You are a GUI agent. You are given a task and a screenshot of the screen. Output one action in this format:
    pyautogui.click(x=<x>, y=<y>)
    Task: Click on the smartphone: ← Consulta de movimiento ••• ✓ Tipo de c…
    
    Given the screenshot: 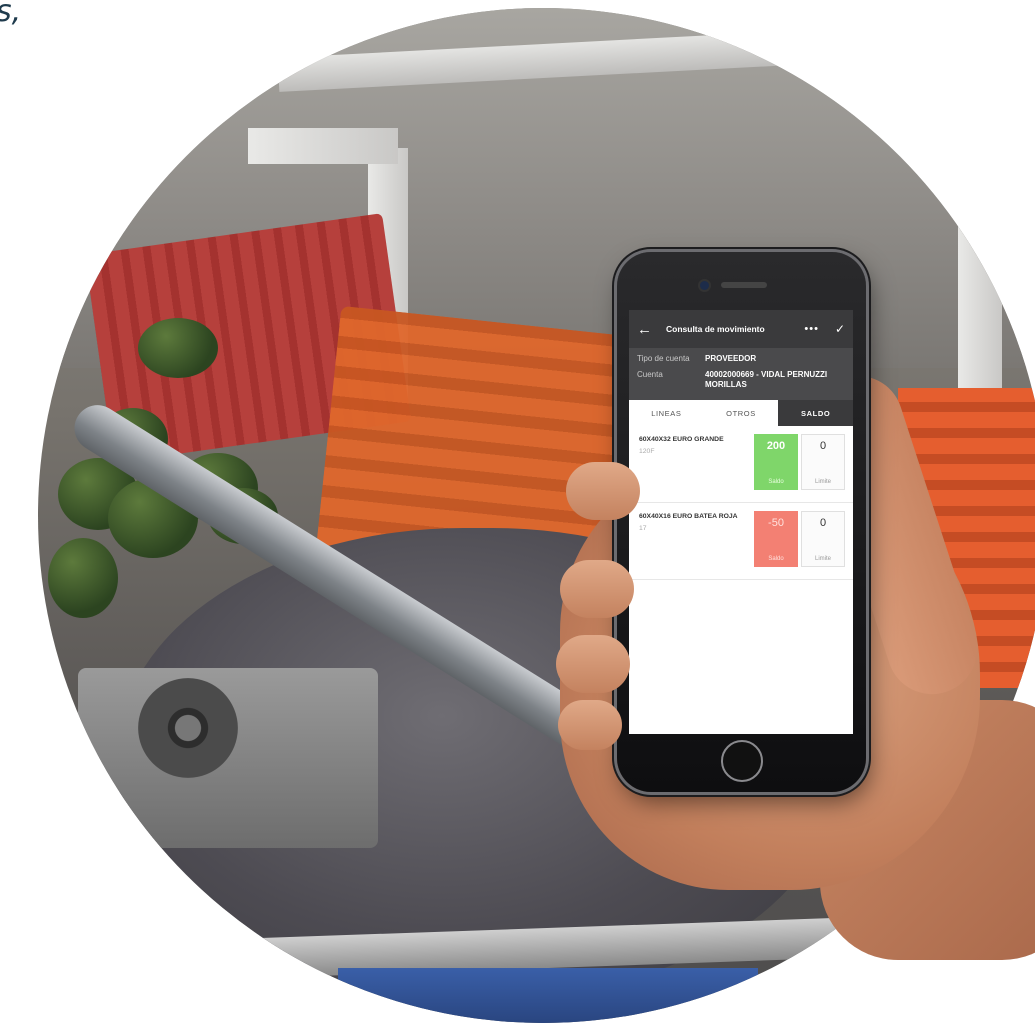 What is the action you would take?
    pyautogui.click(x=741, y=522)
    